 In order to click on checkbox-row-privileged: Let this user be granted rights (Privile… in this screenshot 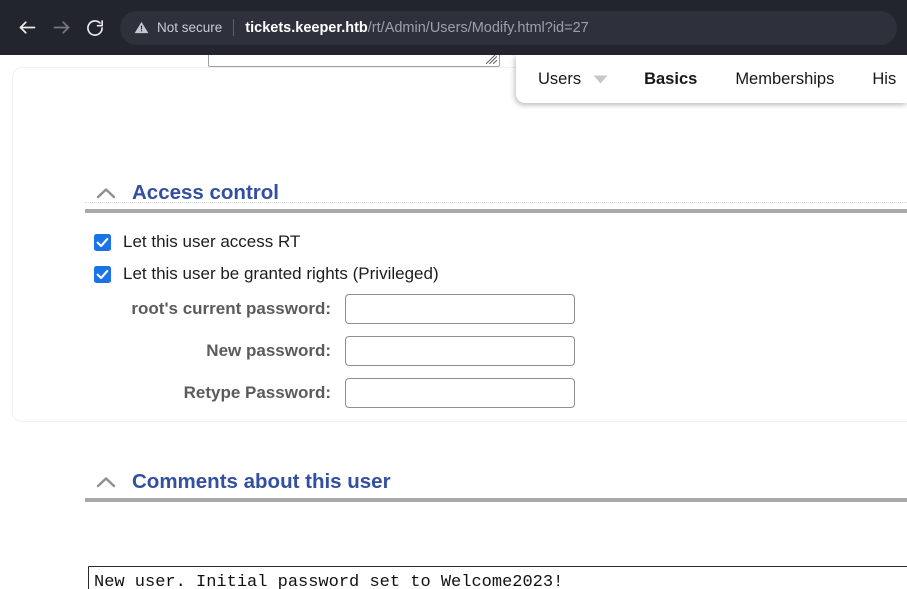, I will do `click(266, 274)`.